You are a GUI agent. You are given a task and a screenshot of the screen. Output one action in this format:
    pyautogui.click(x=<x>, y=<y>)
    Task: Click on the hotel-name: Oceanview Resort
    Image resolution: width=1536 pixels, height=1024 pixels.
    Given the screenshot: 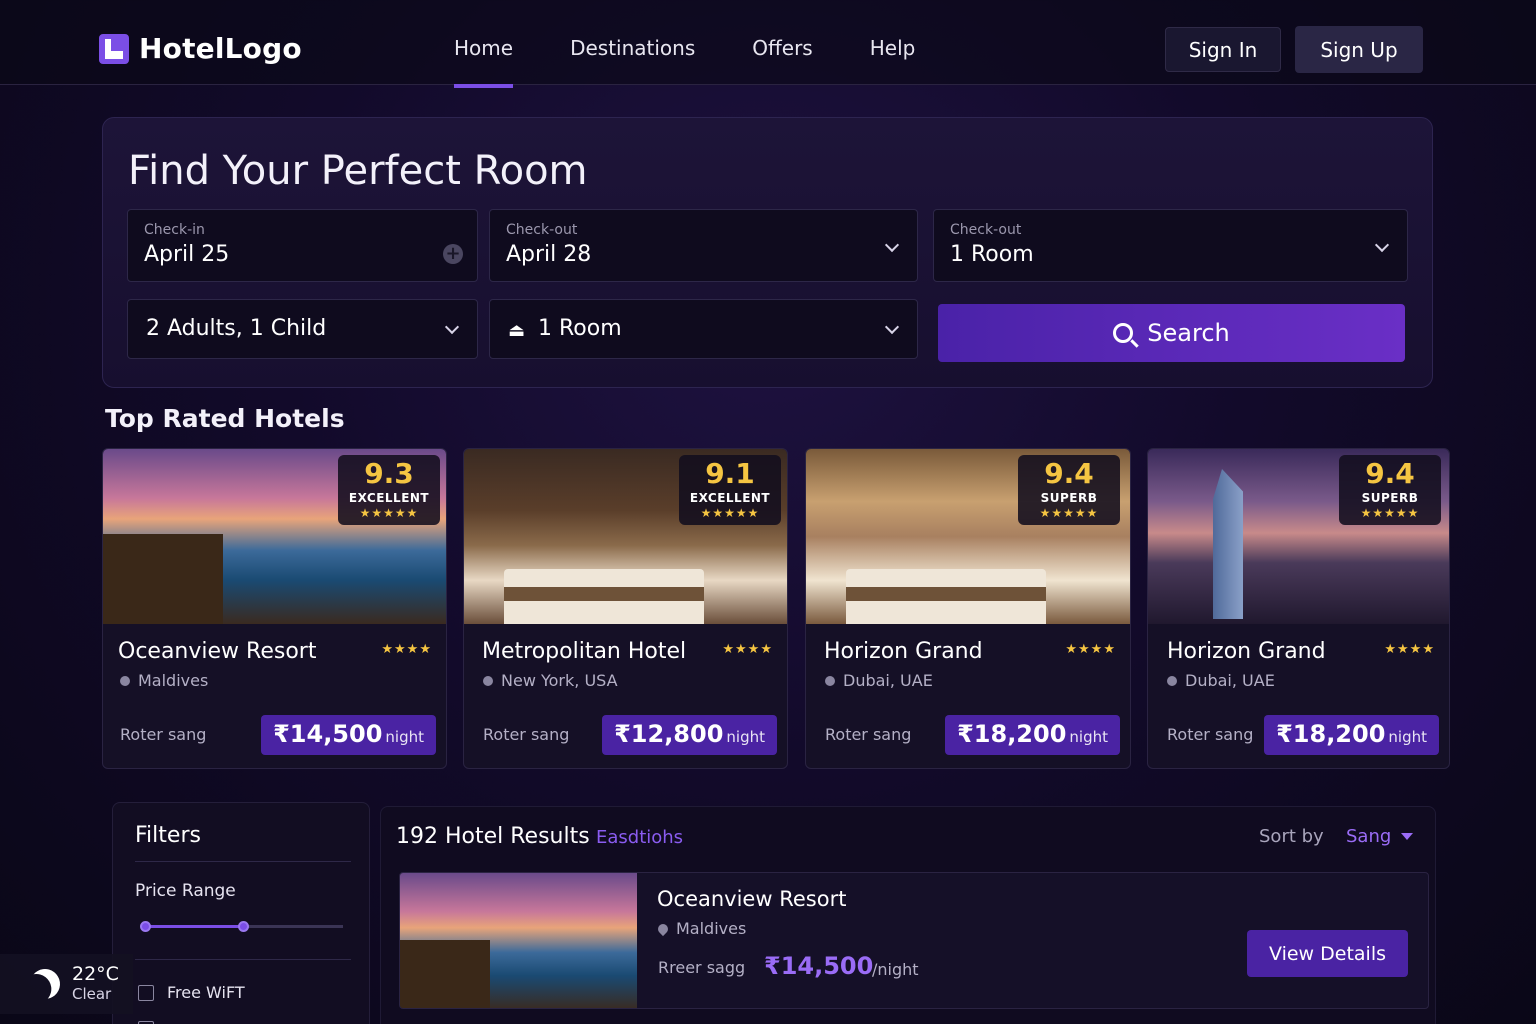 What is the action you would take?
    pyautogui.click(x=217, y=651)
    